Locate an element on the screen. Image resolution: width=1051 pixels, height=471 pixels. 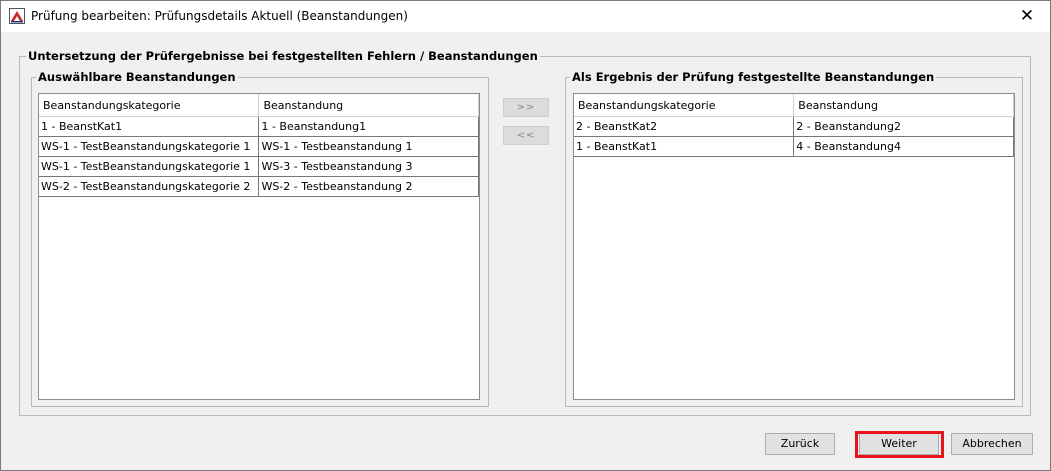
add-button: >> is located at coordinates (526, 107).